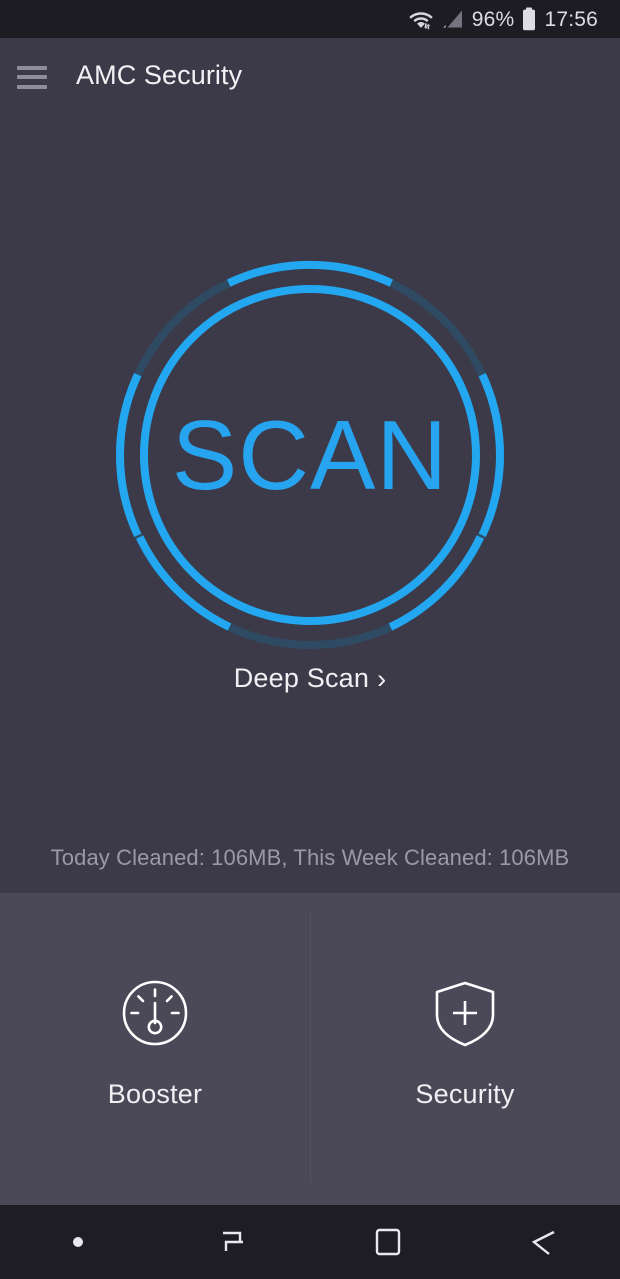  I want to click on nav-back-button, so click(542, 1242).